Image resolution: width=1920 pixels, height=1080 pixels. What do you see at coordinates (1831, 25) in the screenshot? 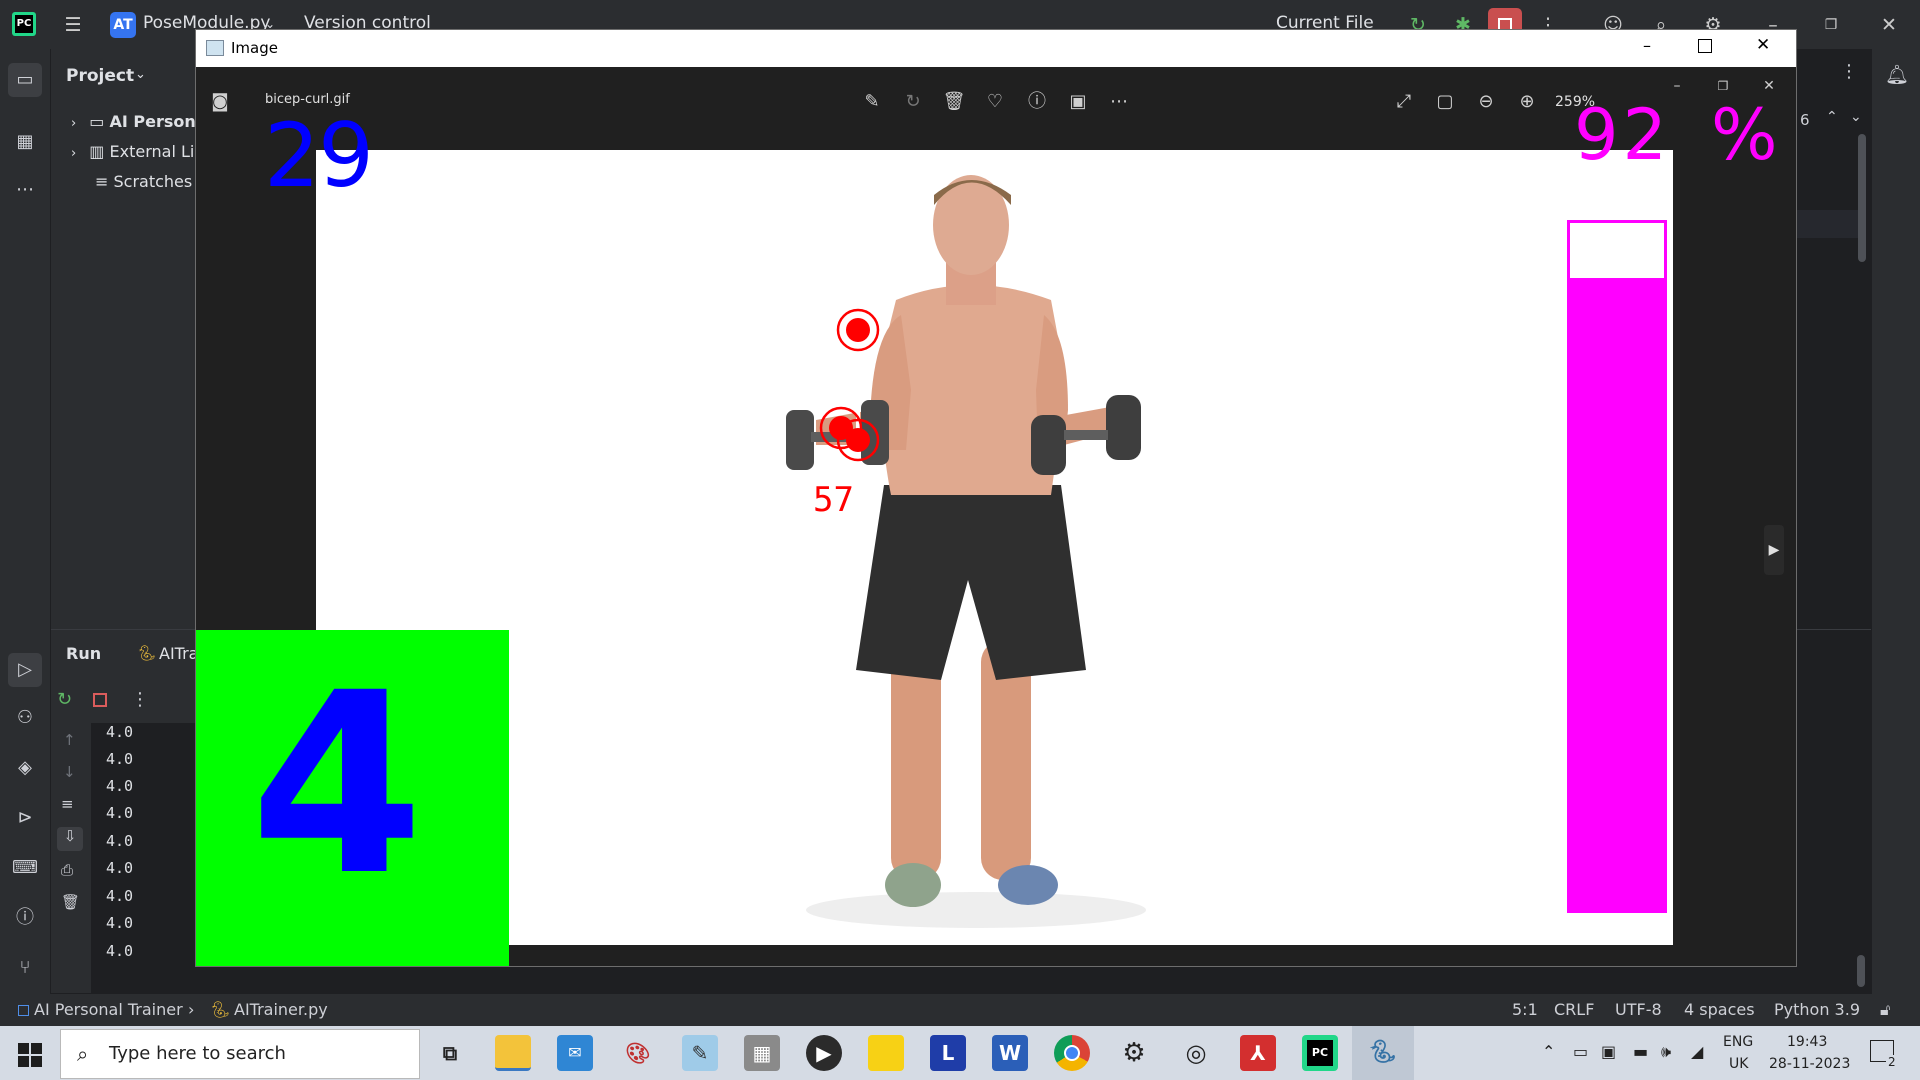
I see `restore-icon: ❐` at bounding box center [1831, 25].